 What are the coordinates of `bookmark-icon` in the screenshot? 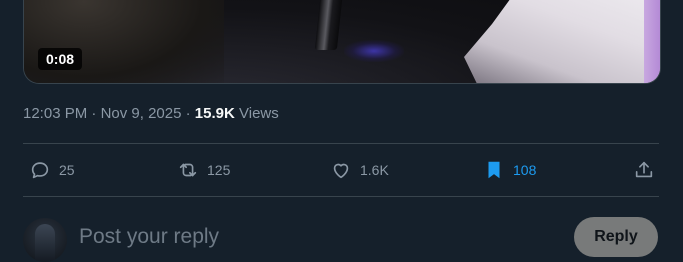 It's located at (494, 170).